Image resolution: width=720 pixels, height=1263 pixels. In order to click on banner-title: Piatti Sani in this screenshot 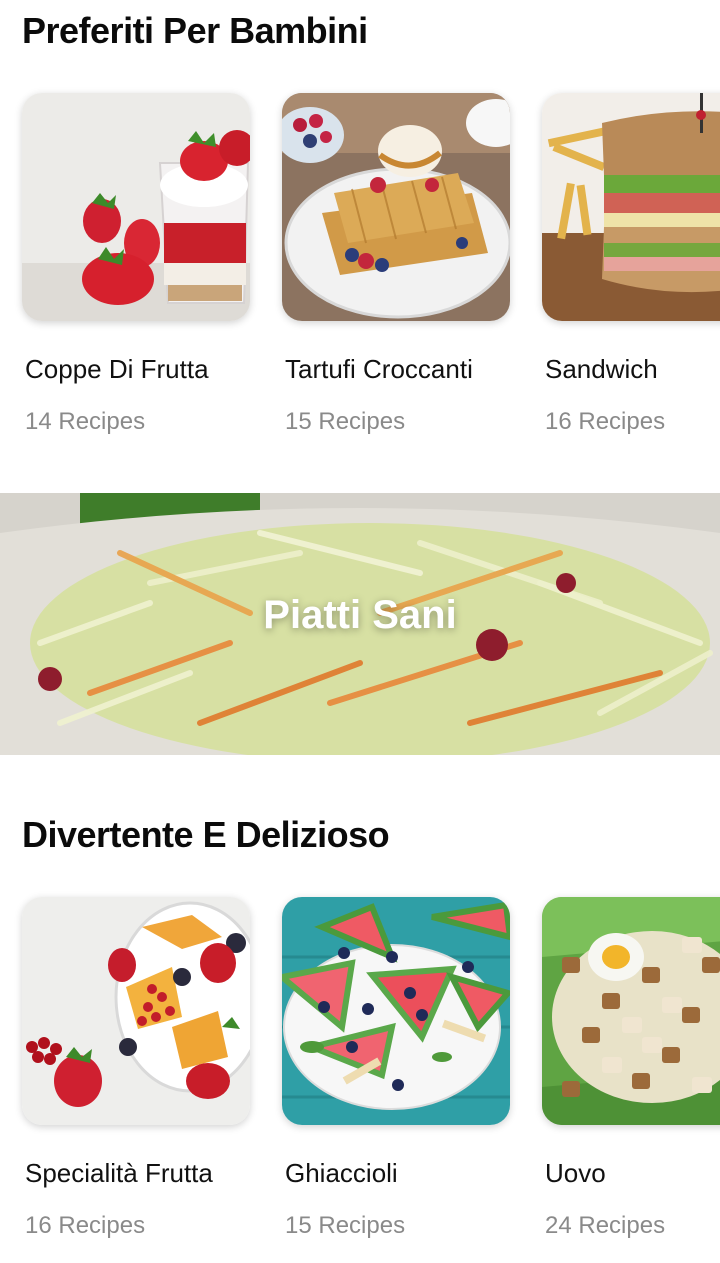, I will do `click(360, 615)`.